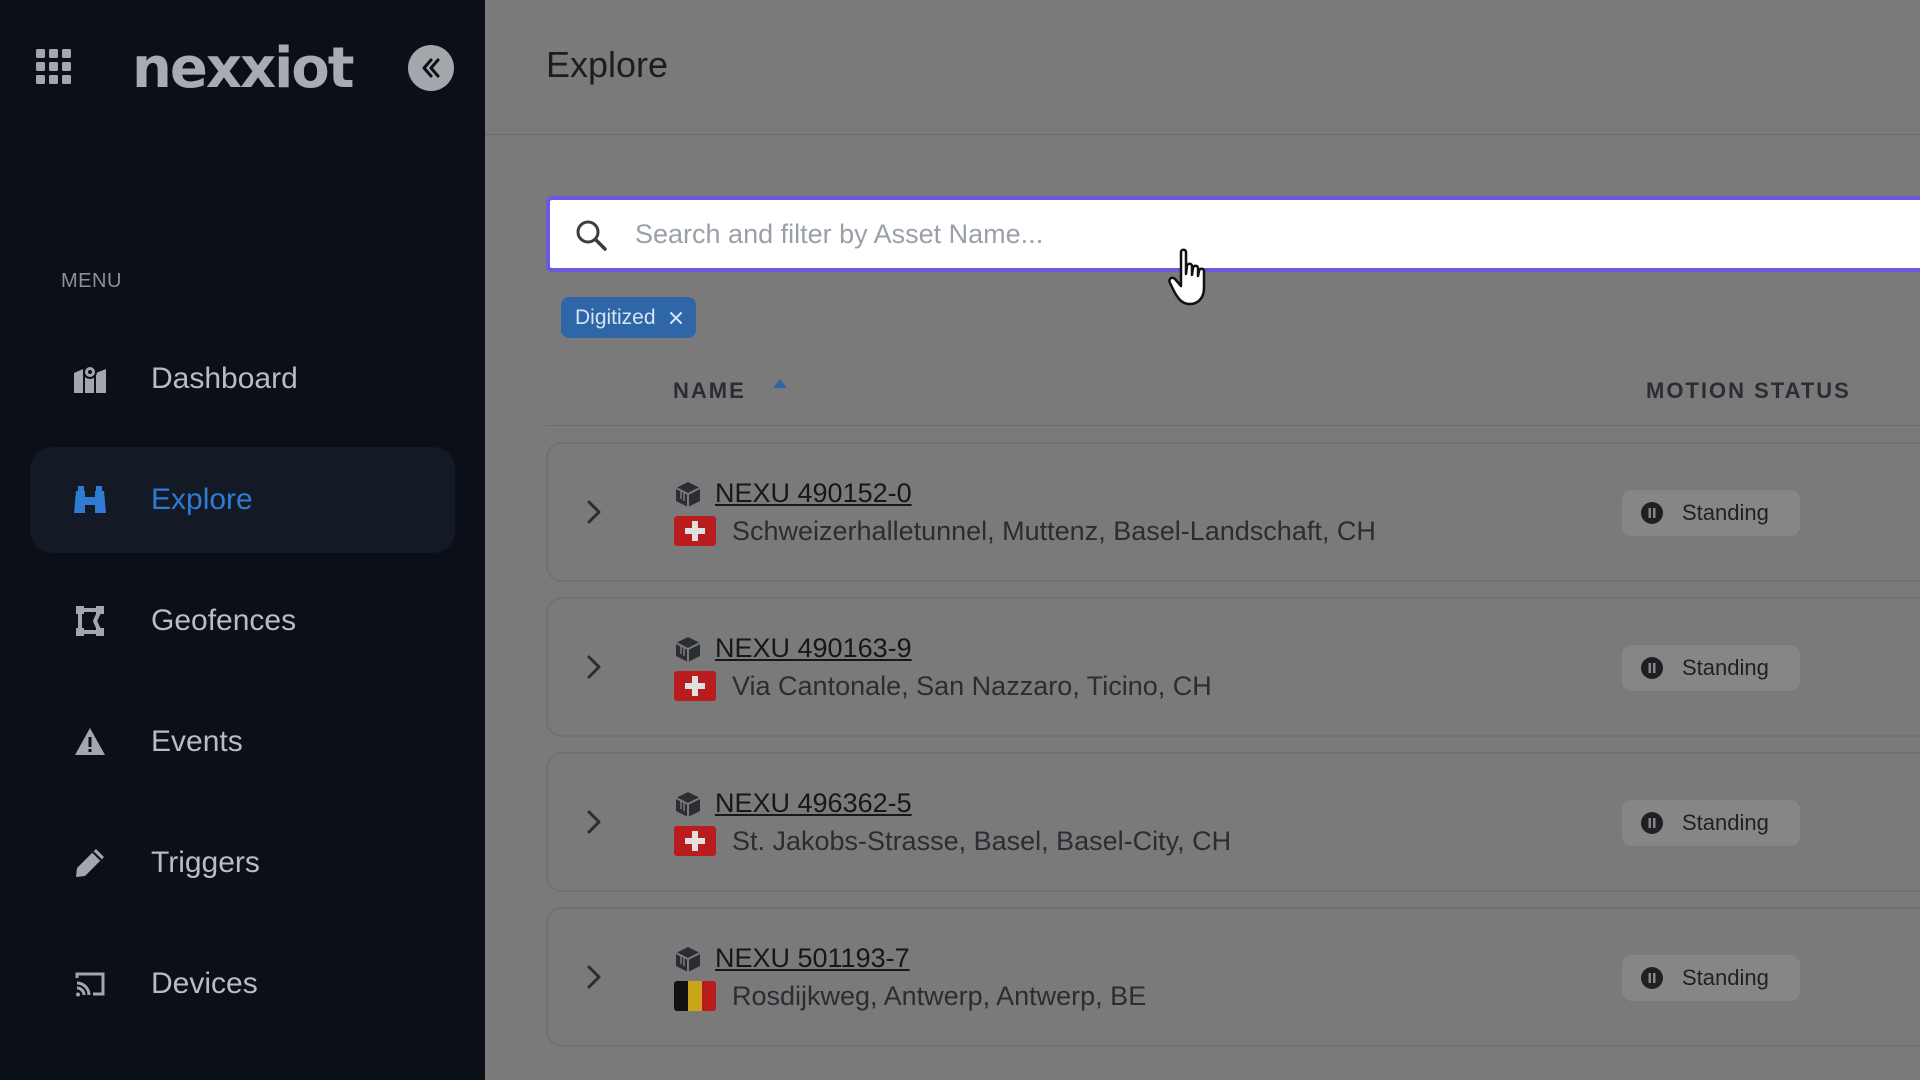  What do you see at coordinates (709, 391) in the screenshot?
I see `column-header-name: NAME` at bounding box center [709, 391].